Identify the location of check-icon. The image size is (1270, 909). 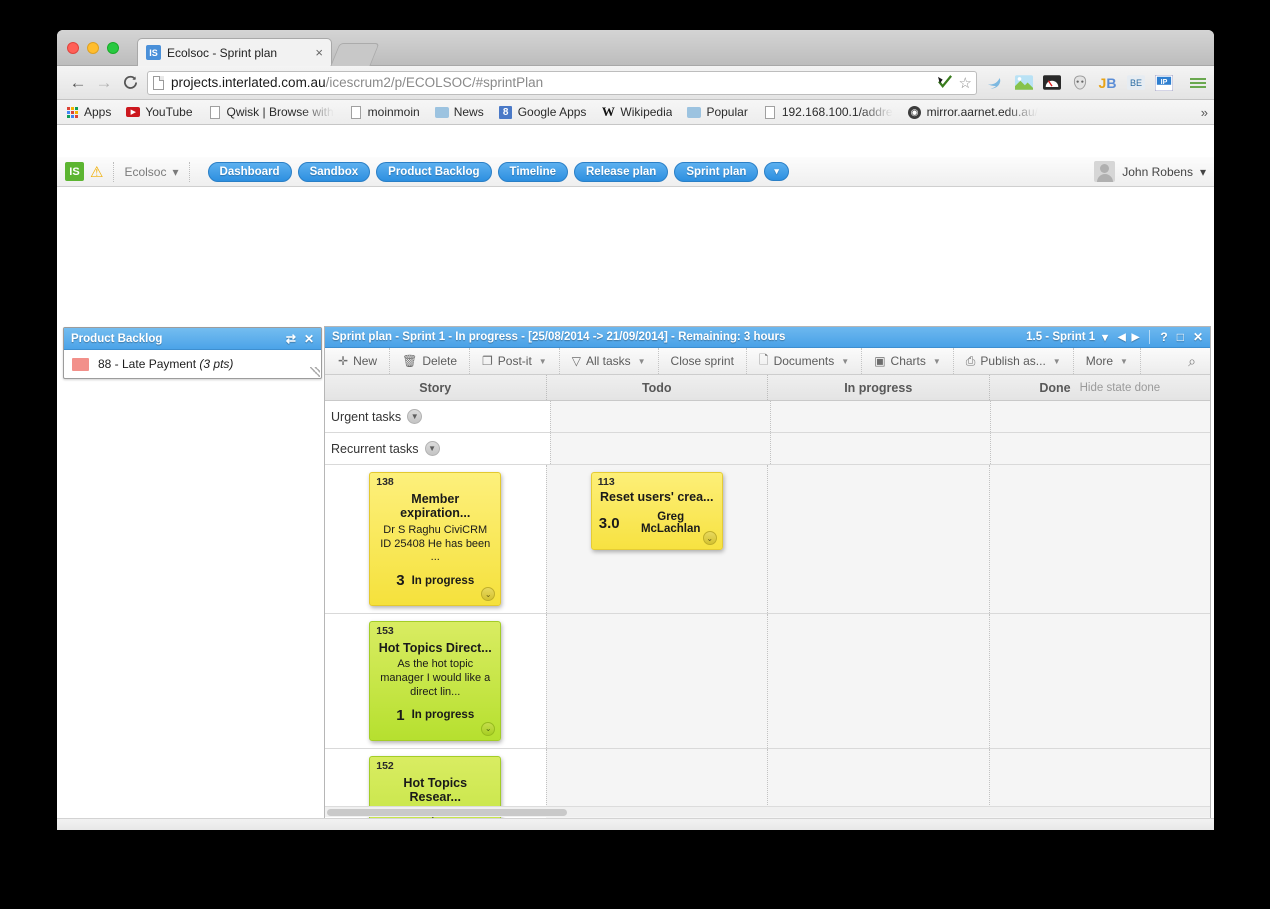
(945, 83).